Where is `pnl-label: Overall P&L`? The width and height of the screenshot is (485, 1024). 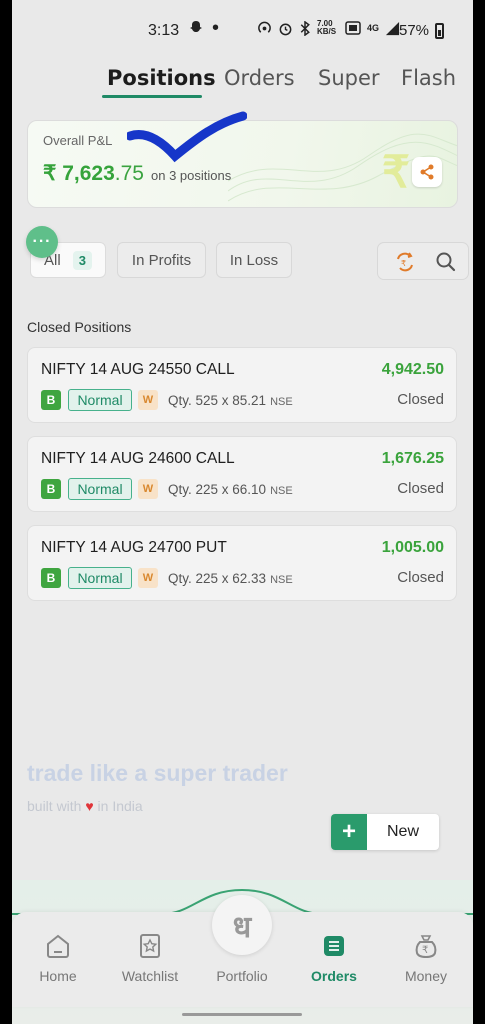
pnl-label: Overall P&L is located at coordinates (78, 140).